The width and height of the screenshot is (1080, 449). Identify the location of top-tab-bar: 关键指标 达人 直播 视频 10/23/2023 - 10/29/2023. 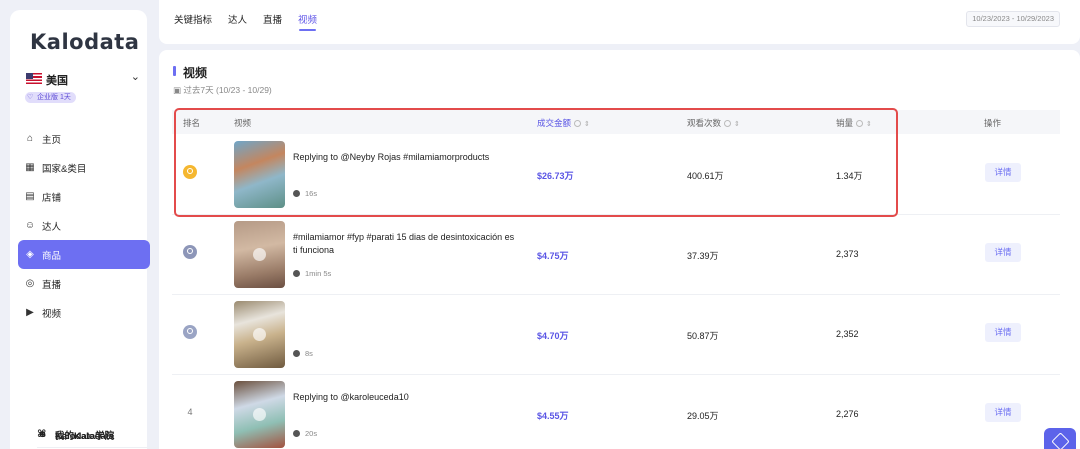
(619, 22).